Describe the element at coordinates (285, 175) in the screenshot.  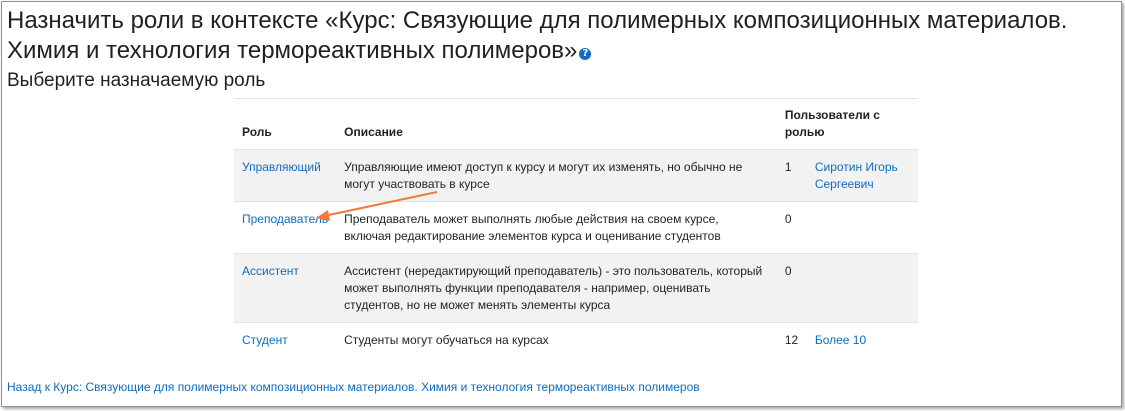
I see `role-cell: Управляющий` at that location.